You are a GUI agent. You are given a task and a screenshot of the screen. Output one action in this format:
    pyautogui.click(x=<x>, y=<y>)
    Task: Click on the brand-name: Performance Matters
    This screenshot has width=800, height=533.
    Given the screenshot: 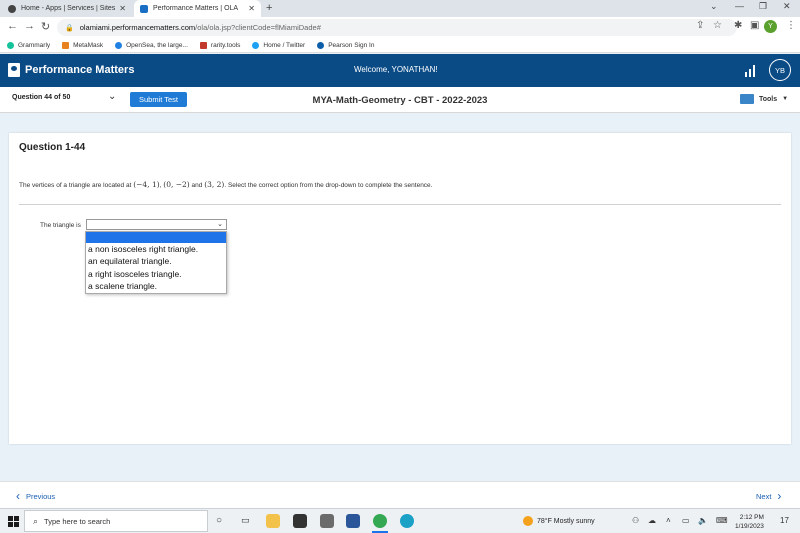 What is the action you would take?
    pyautogui.click(x=80, y=70)
    